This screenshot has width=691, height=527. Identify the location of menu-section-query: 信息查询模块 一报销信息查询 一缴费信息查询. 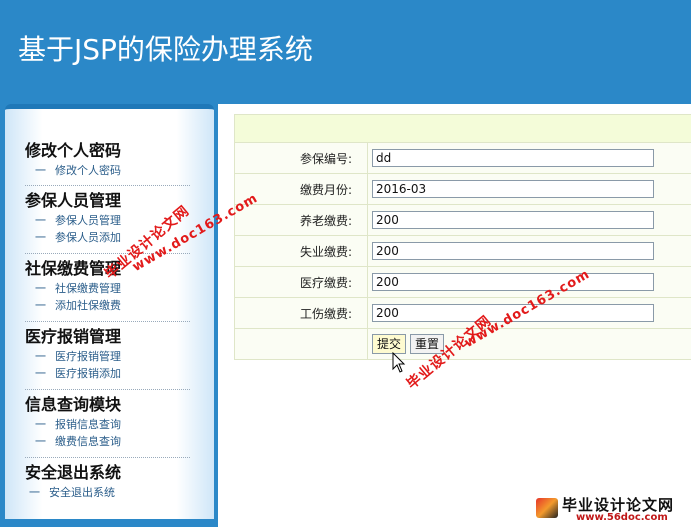
(107, 422).